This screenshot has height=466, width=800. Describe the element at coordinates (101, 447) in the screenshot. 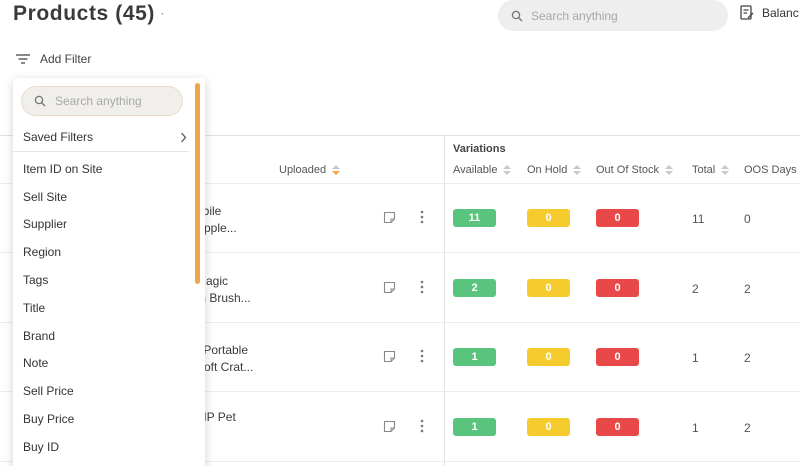

I see `filter-option: Buy ID` at that location.